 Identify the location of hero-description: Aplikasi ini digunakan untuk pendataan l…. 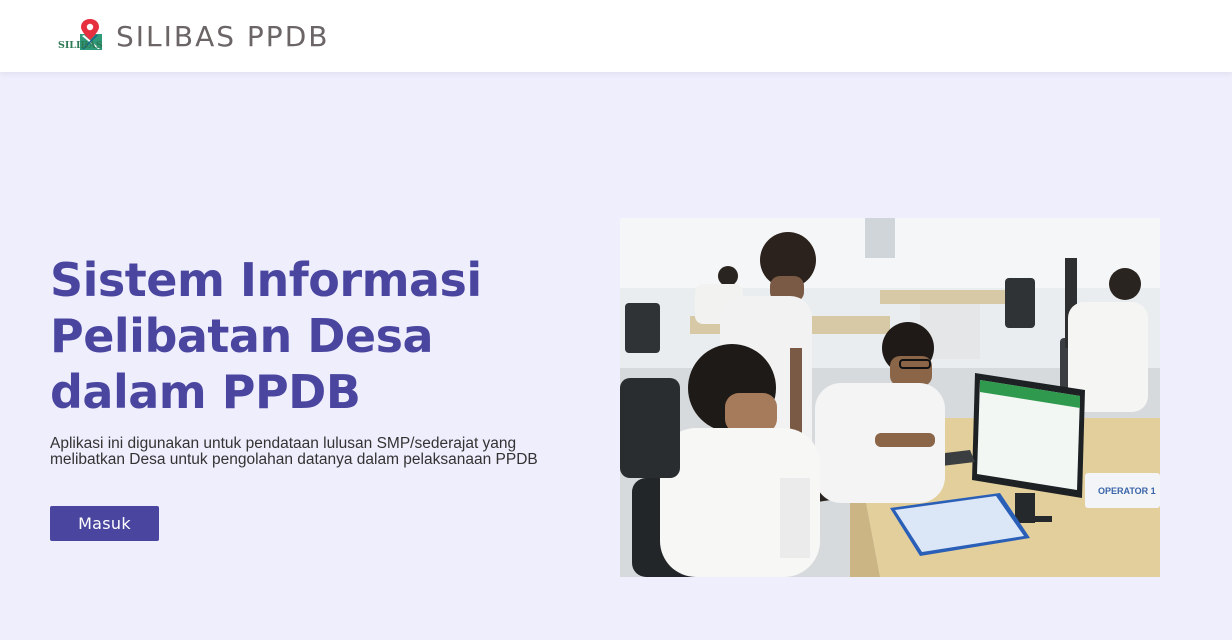
(294, 451).